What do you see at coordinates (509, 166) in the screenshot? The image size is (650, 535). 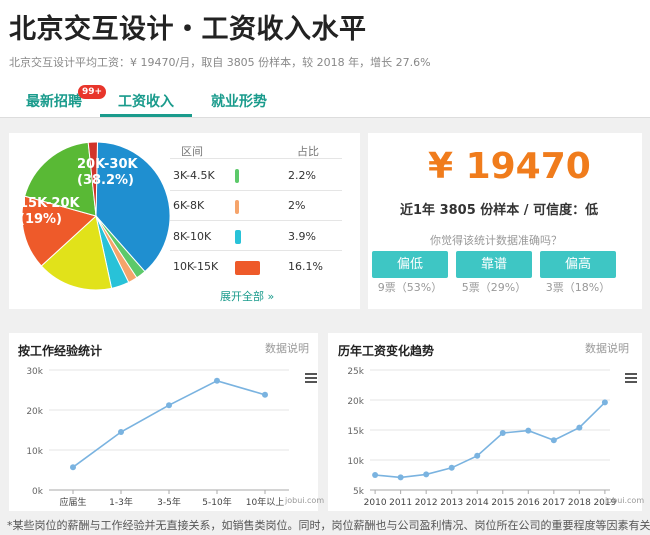 I see `average-salary: ¥ 19470` at bounding box center [509, 166].